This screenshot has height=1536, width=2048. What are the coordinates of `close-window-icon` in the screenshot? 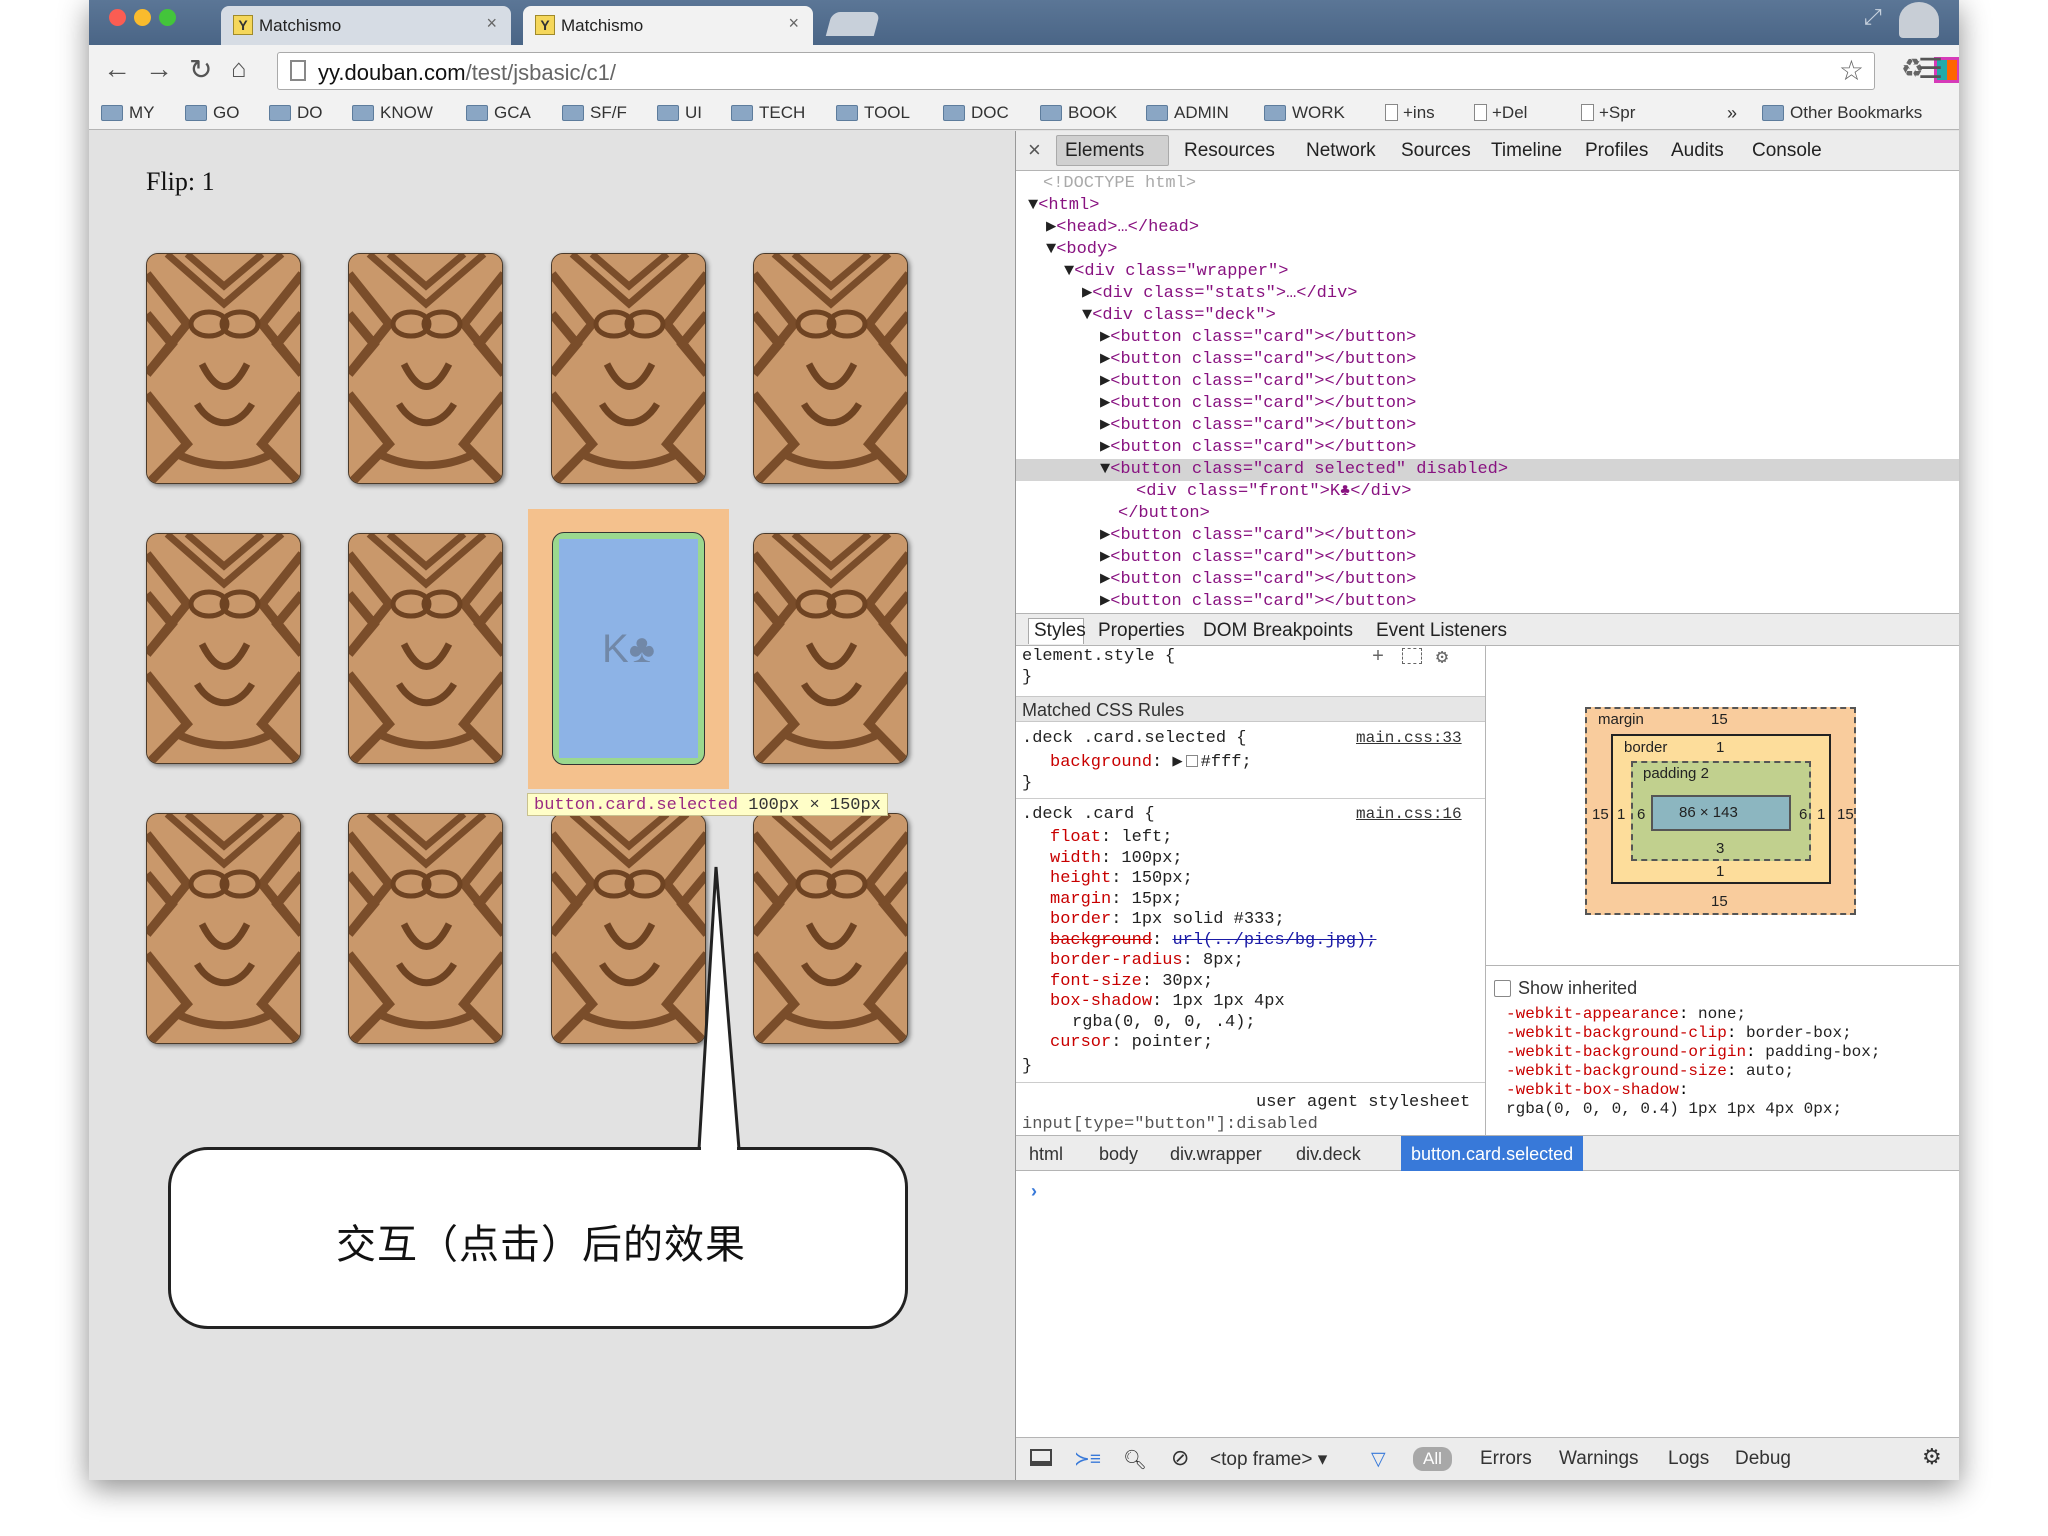 It's located at (117, 17).